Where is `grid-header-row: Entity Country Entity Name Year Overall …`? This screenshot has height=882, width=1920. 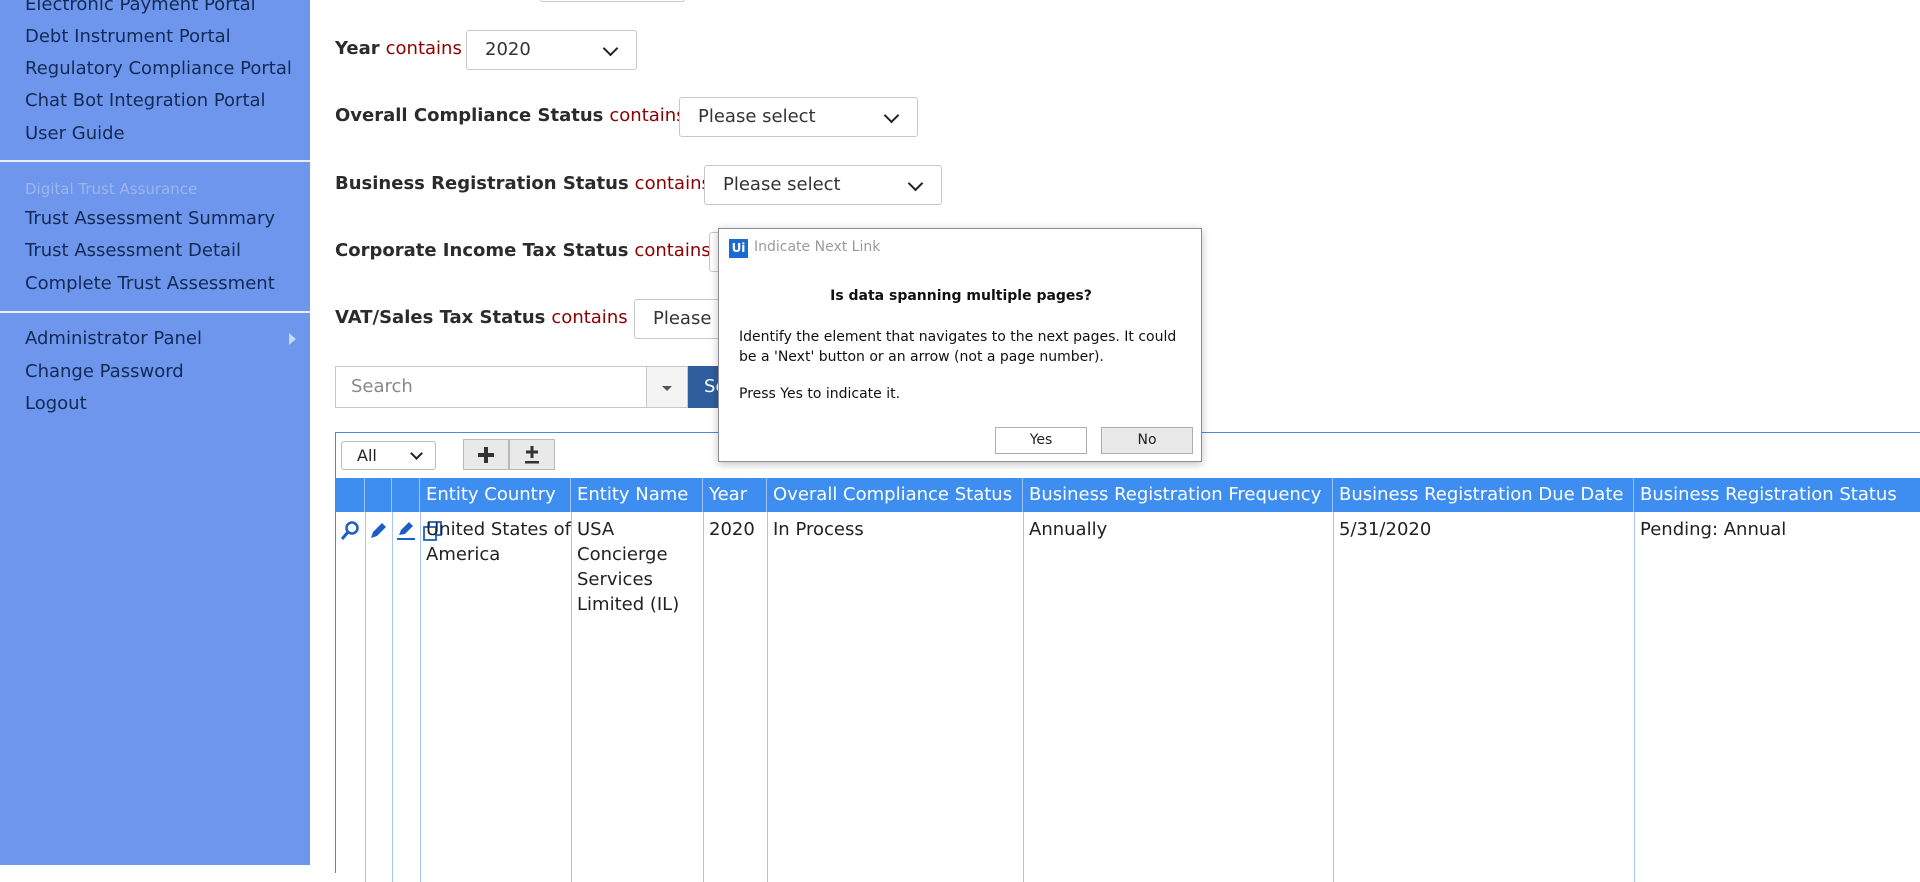
grid-header-row: Entity Country Entity Name Year Overall … is located at coordinates (1128, 495).